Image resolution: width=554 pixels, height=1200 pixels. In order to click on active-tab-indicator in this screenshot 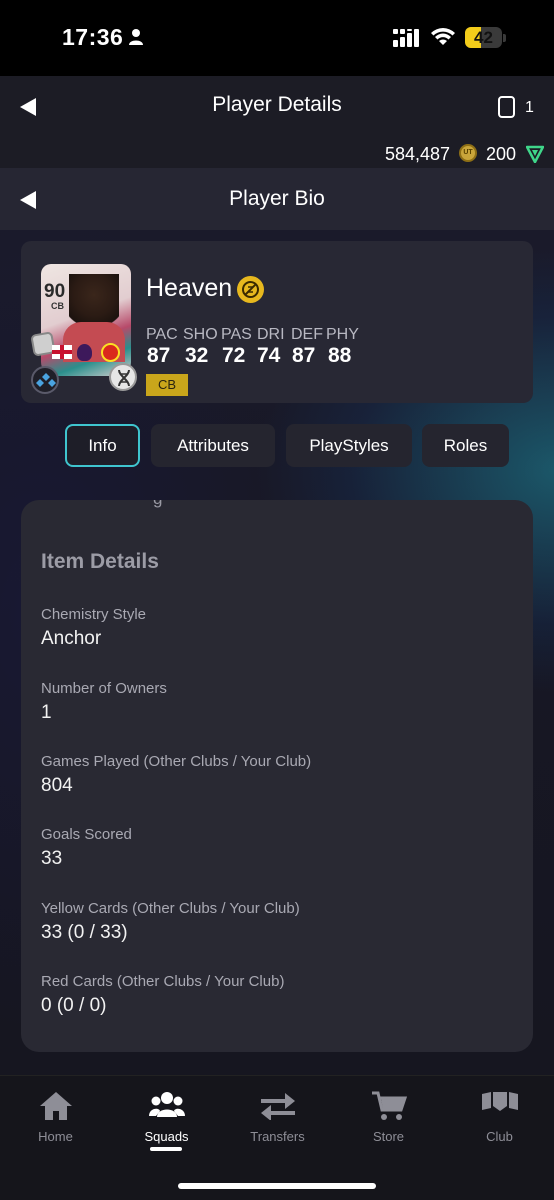, I will do `click(166, 1149)`.